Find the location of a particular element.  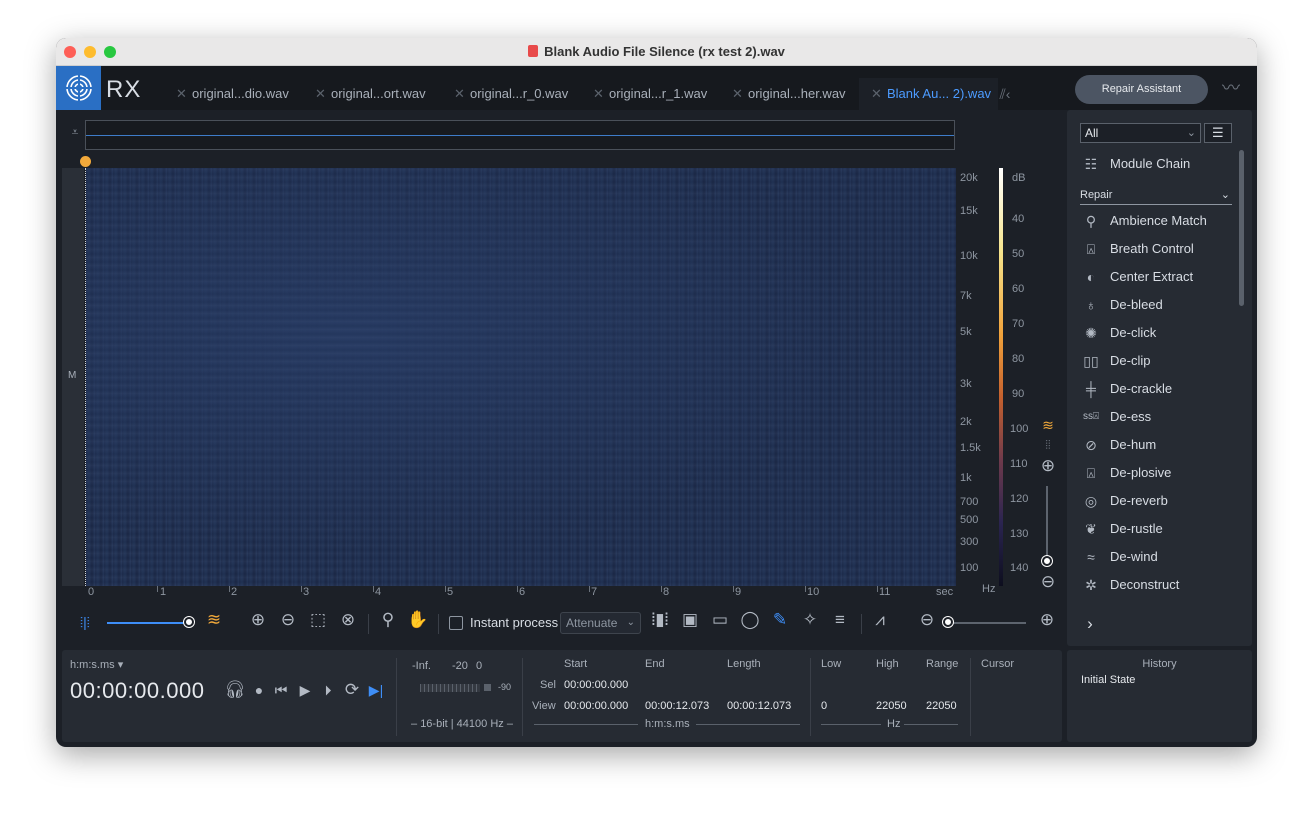

tab-file-4: ✕ original...r_1.wav is located at coordinates (644, 94).